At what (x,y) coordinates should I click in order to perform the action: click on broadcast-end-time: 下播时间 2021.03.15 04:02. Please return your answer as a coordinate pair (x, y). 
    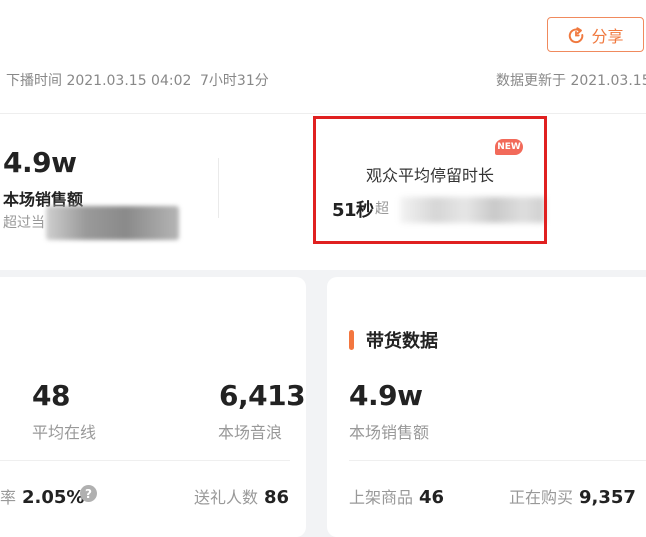
    Looking at the image, I should click on (99, 81).